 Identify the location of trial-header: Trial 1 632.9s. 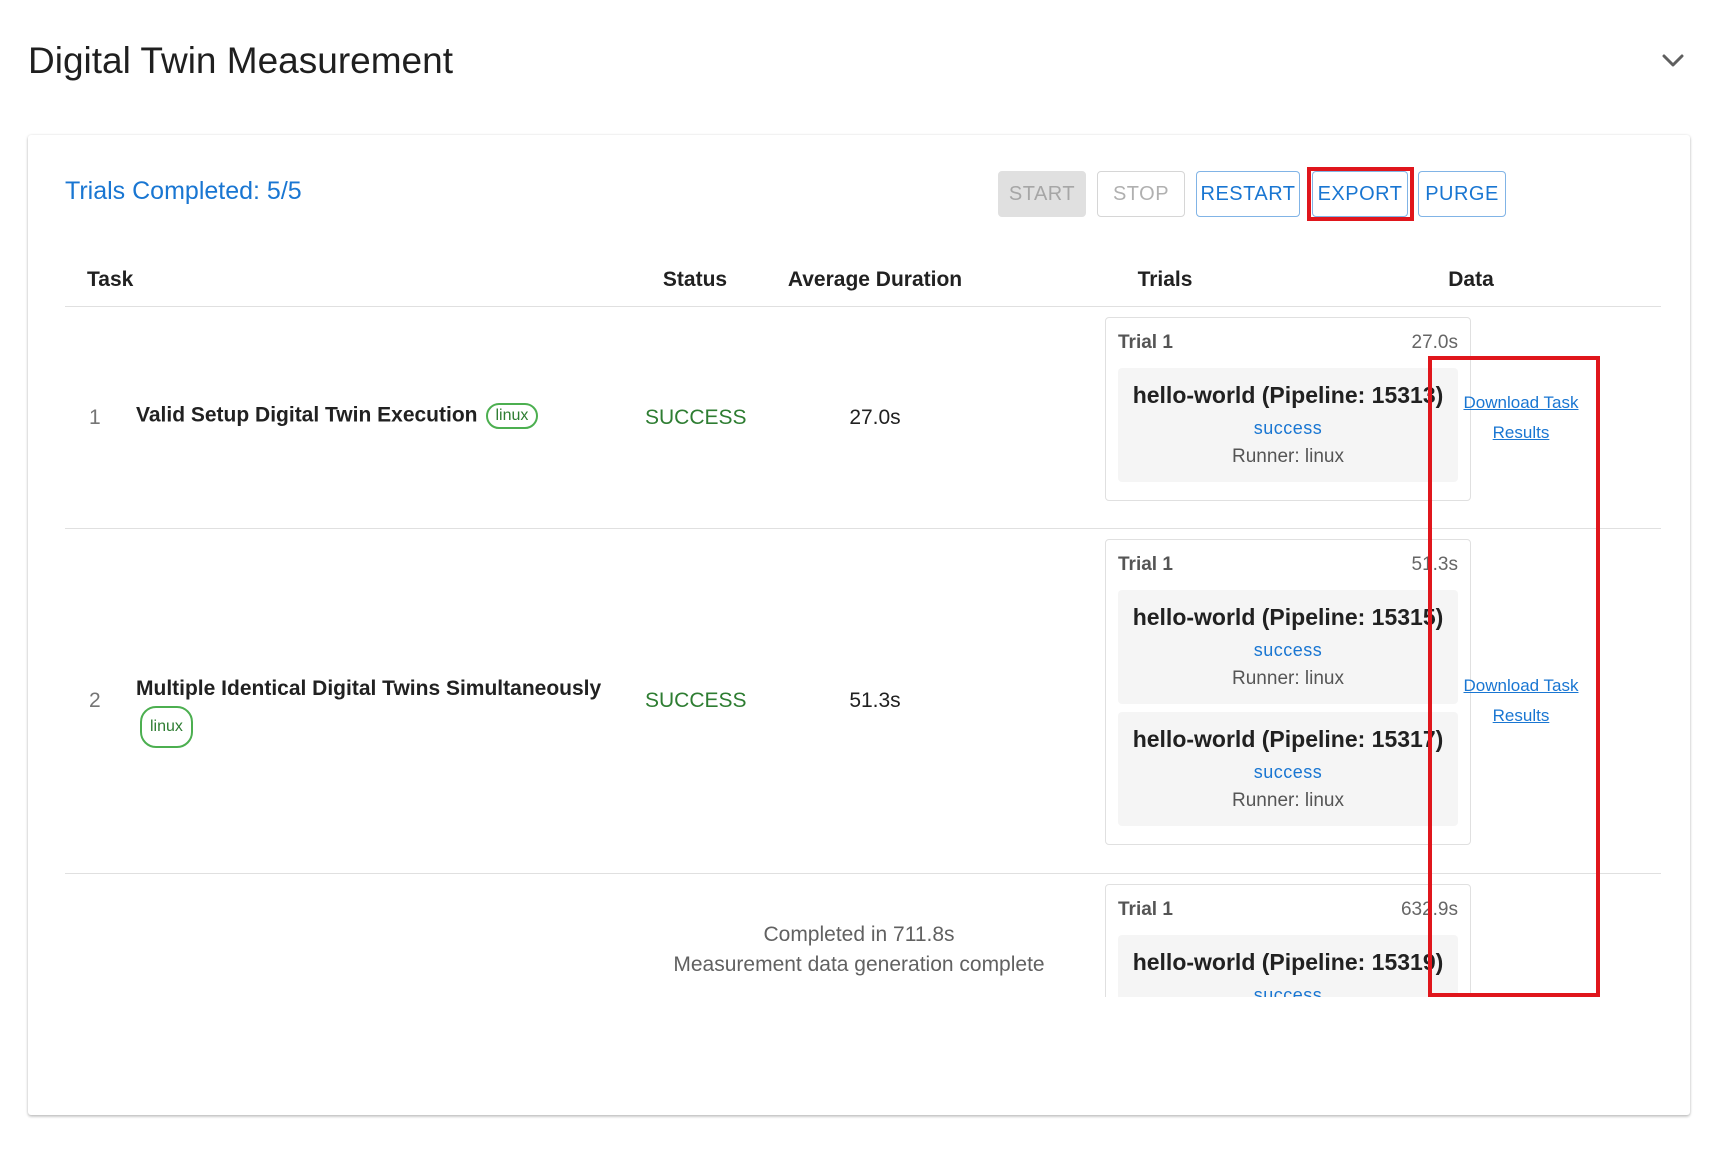
(1288, 910).